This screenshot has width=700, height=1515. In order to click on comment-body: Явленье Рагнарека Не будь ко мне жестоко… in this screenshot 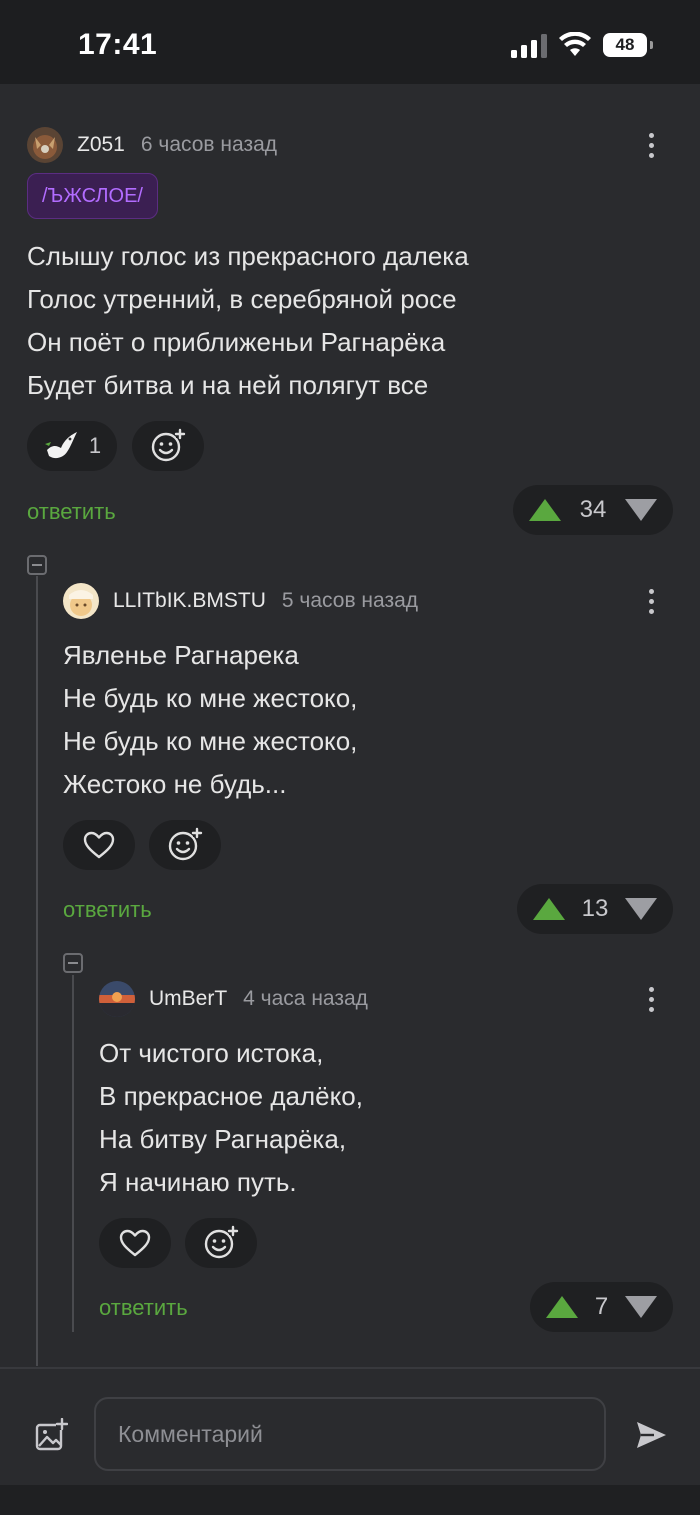, I will do `click(353, 720)`.